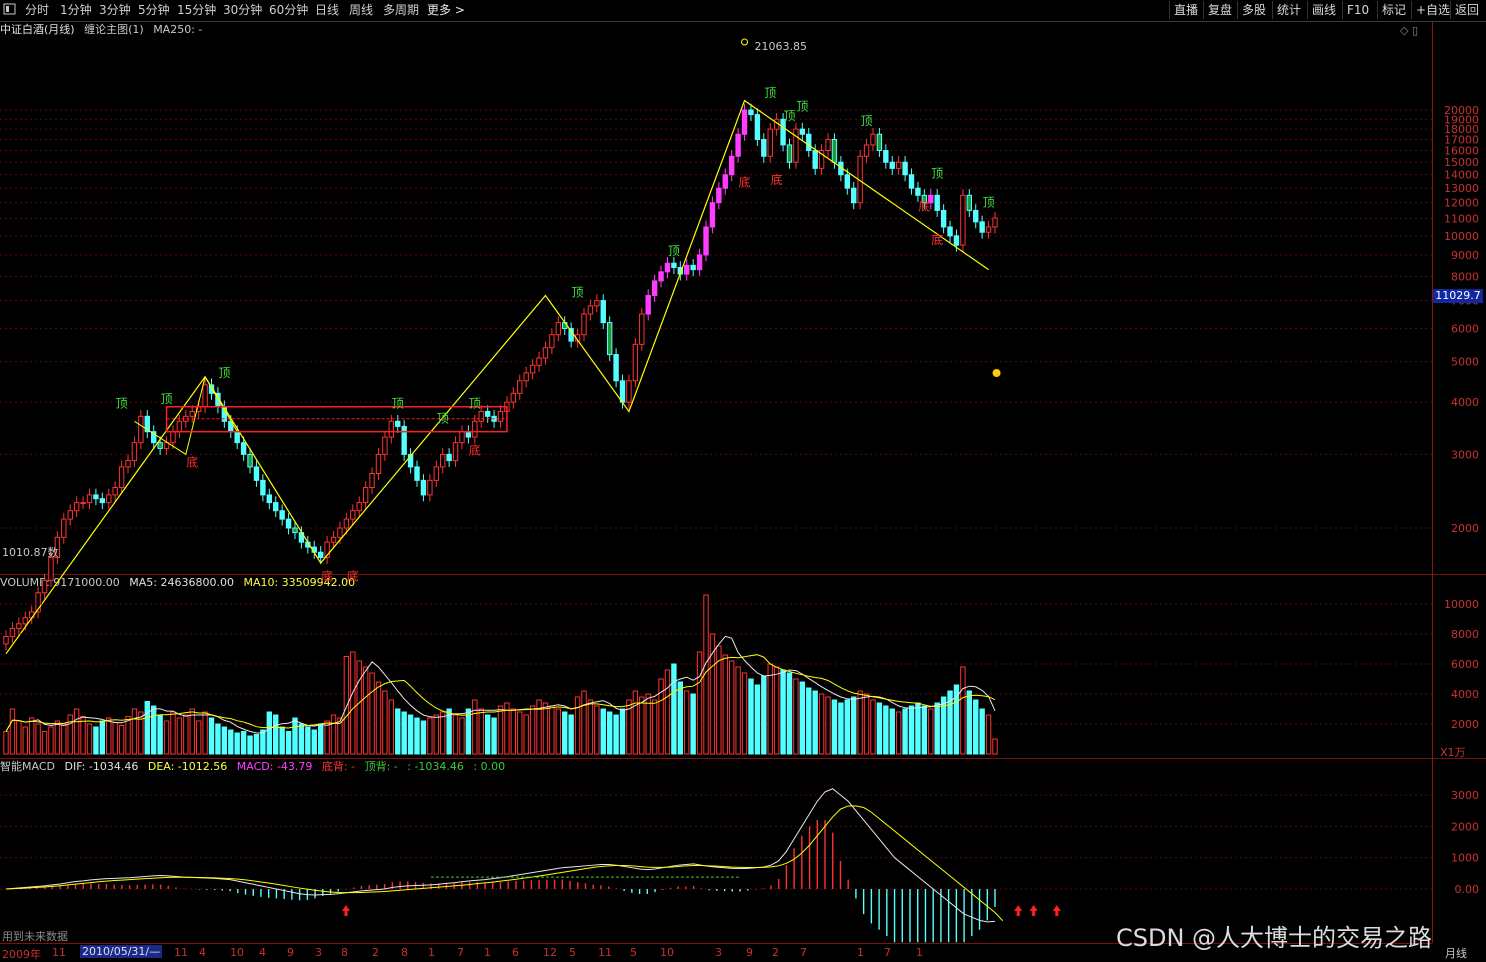 This screenshot has width=1486, height=962. I want to click on date-tick-label: 2009年, so click(21, 954).